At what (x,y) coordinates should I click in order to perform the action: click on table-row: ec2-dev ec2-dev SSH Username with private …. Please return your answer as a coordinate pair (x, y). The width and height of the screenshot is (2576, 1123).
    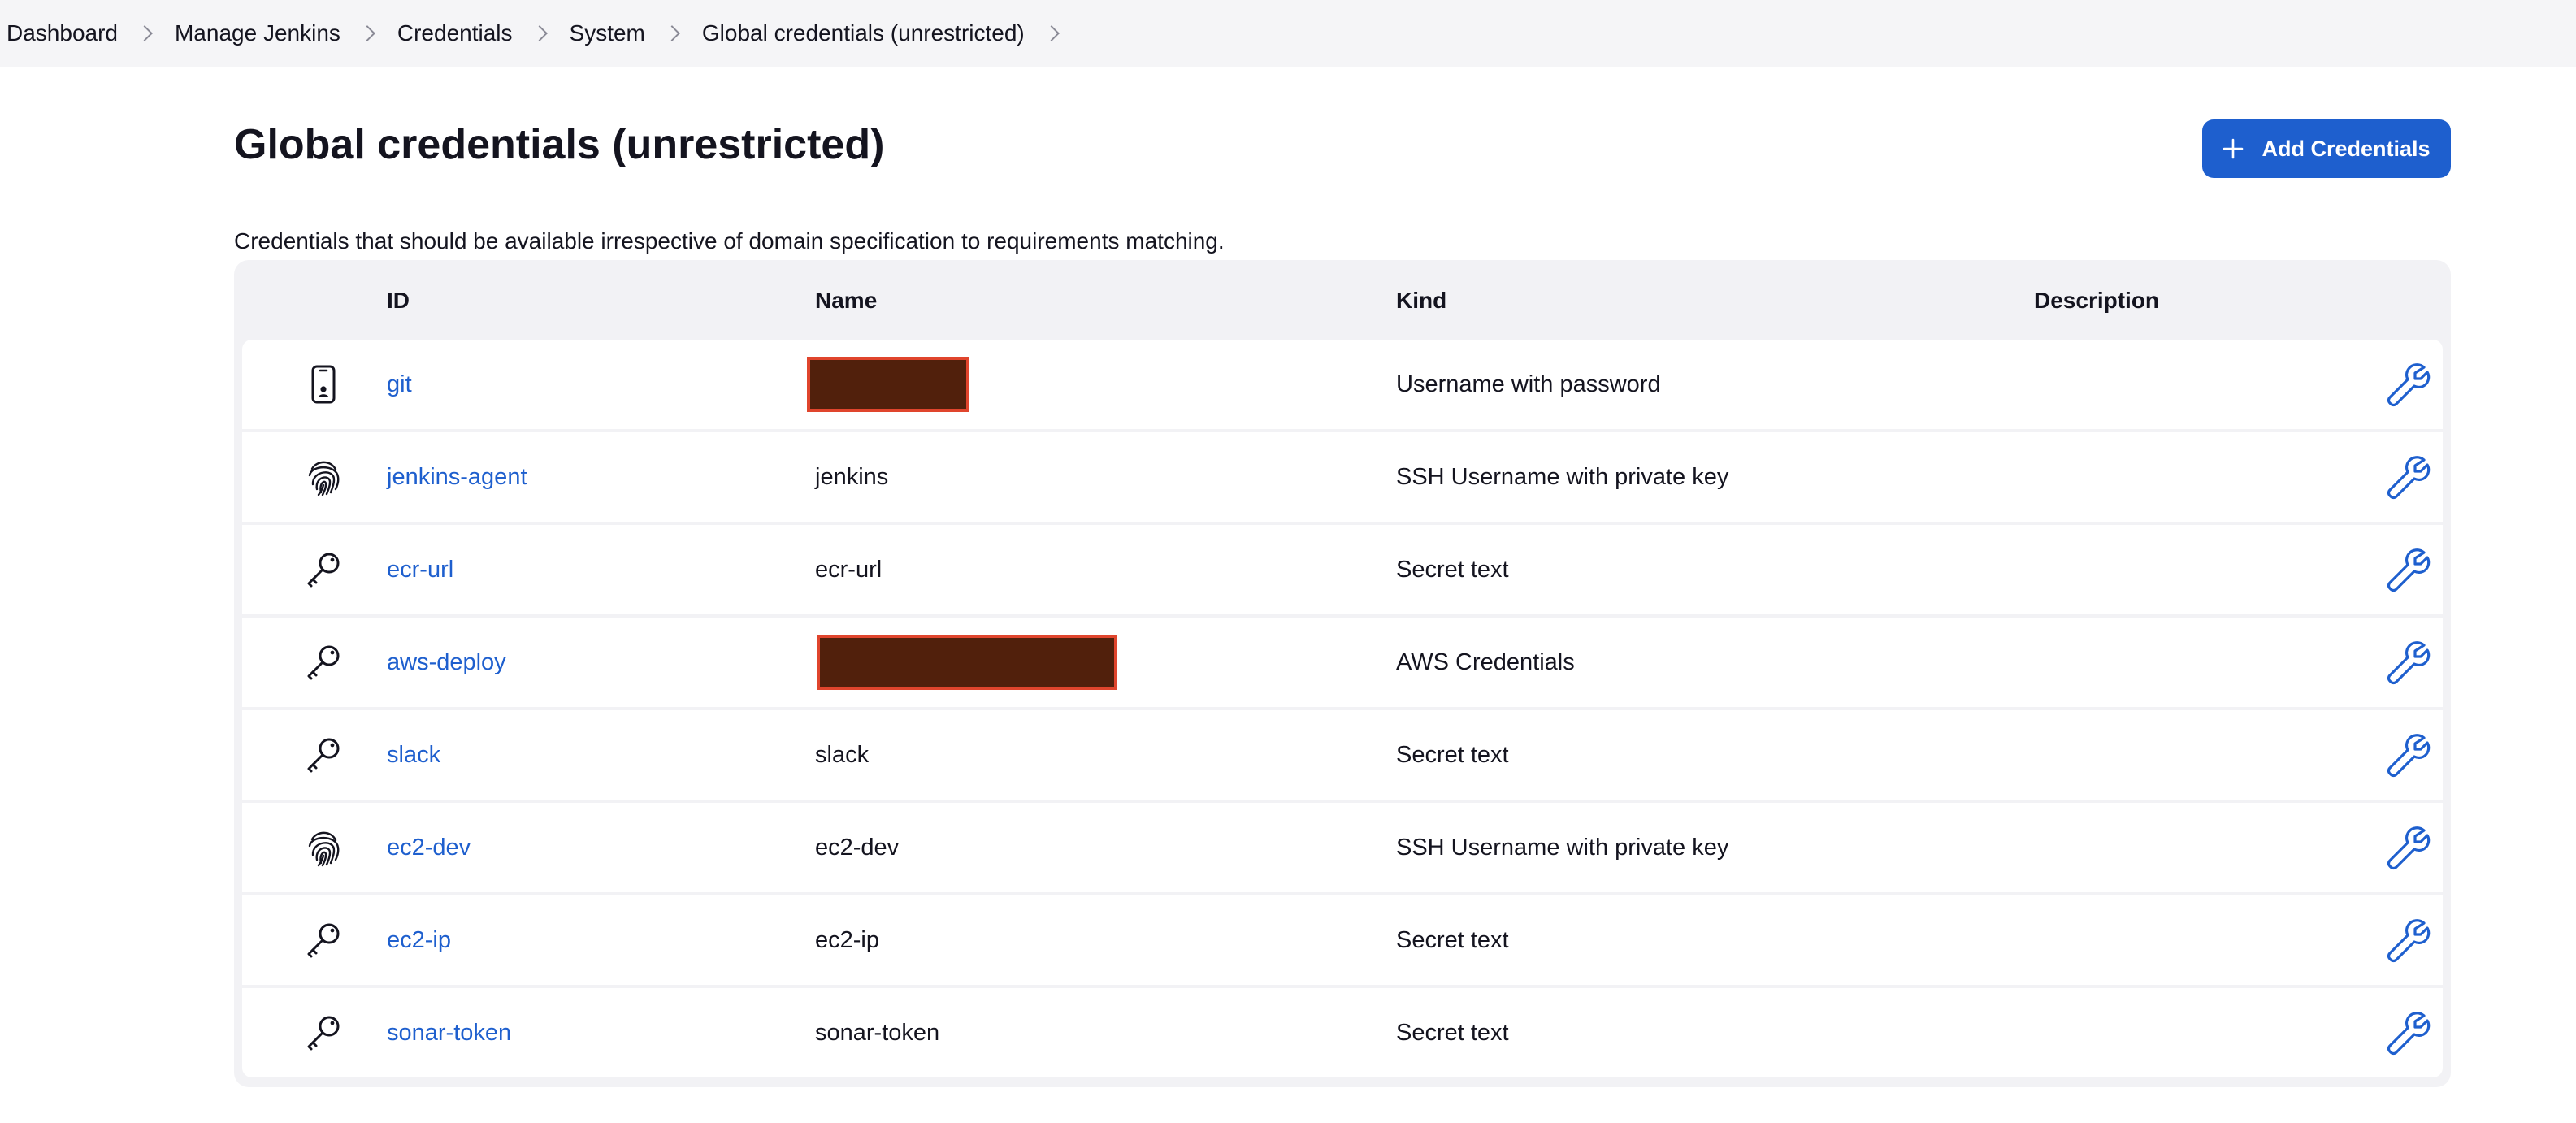
    Looking at the image, I should click on (1342, 847).